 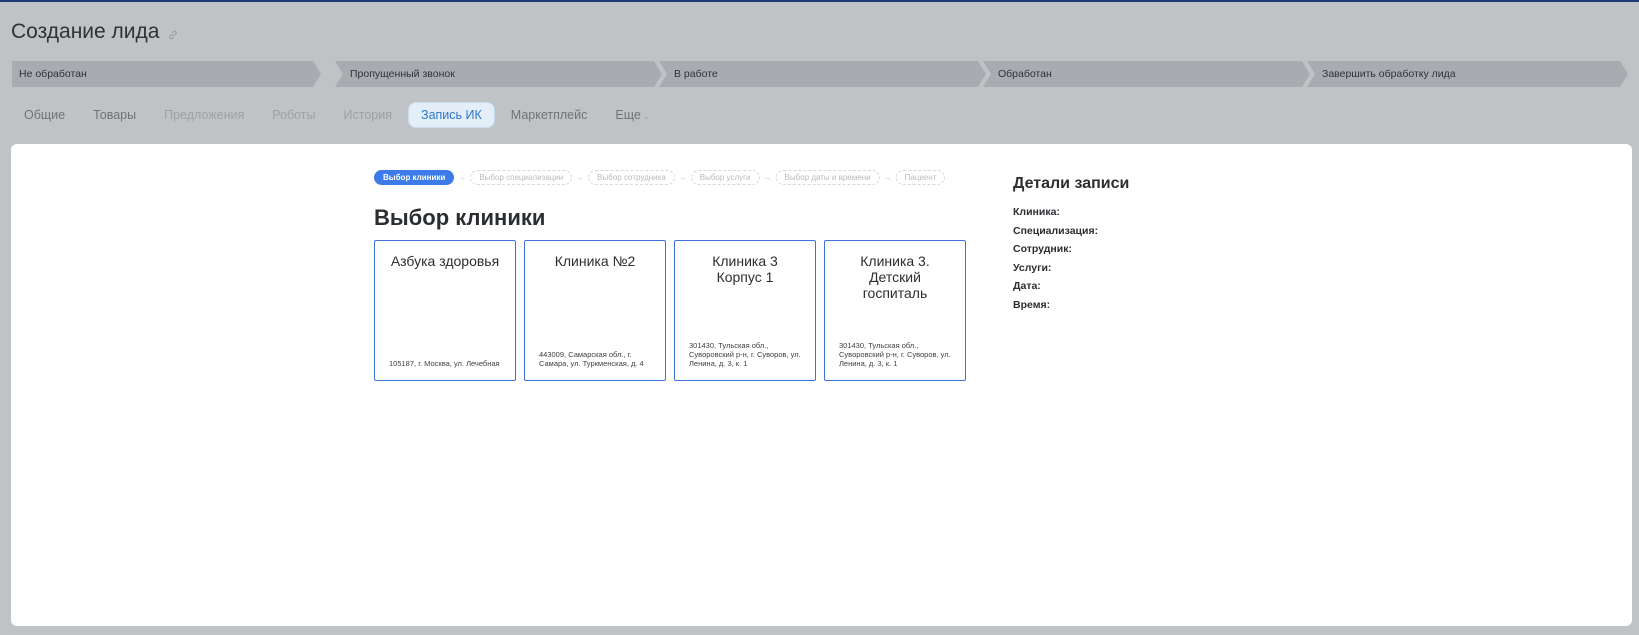 What do you see at coordinates (549, 115) in the screenshot?
I see `tab-marketplace: Маркетплейс` at bounding box center [549, 115].